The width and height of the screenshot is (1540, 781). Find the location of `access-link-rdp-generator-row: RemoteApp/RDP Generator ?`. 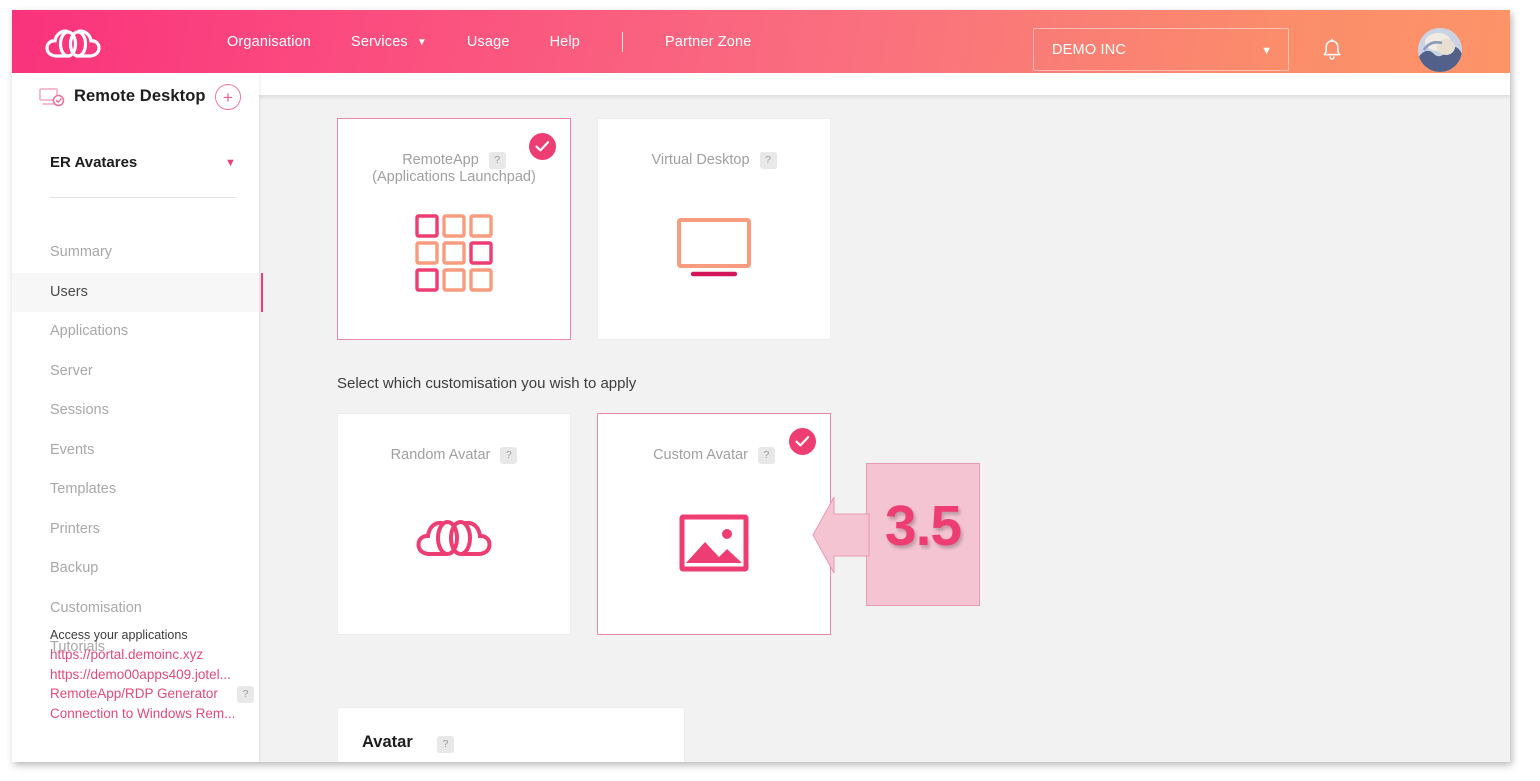

access-link-rdp-generator-row: RemoteApp/RDP Generator ? is located at coordinates (155, 694).